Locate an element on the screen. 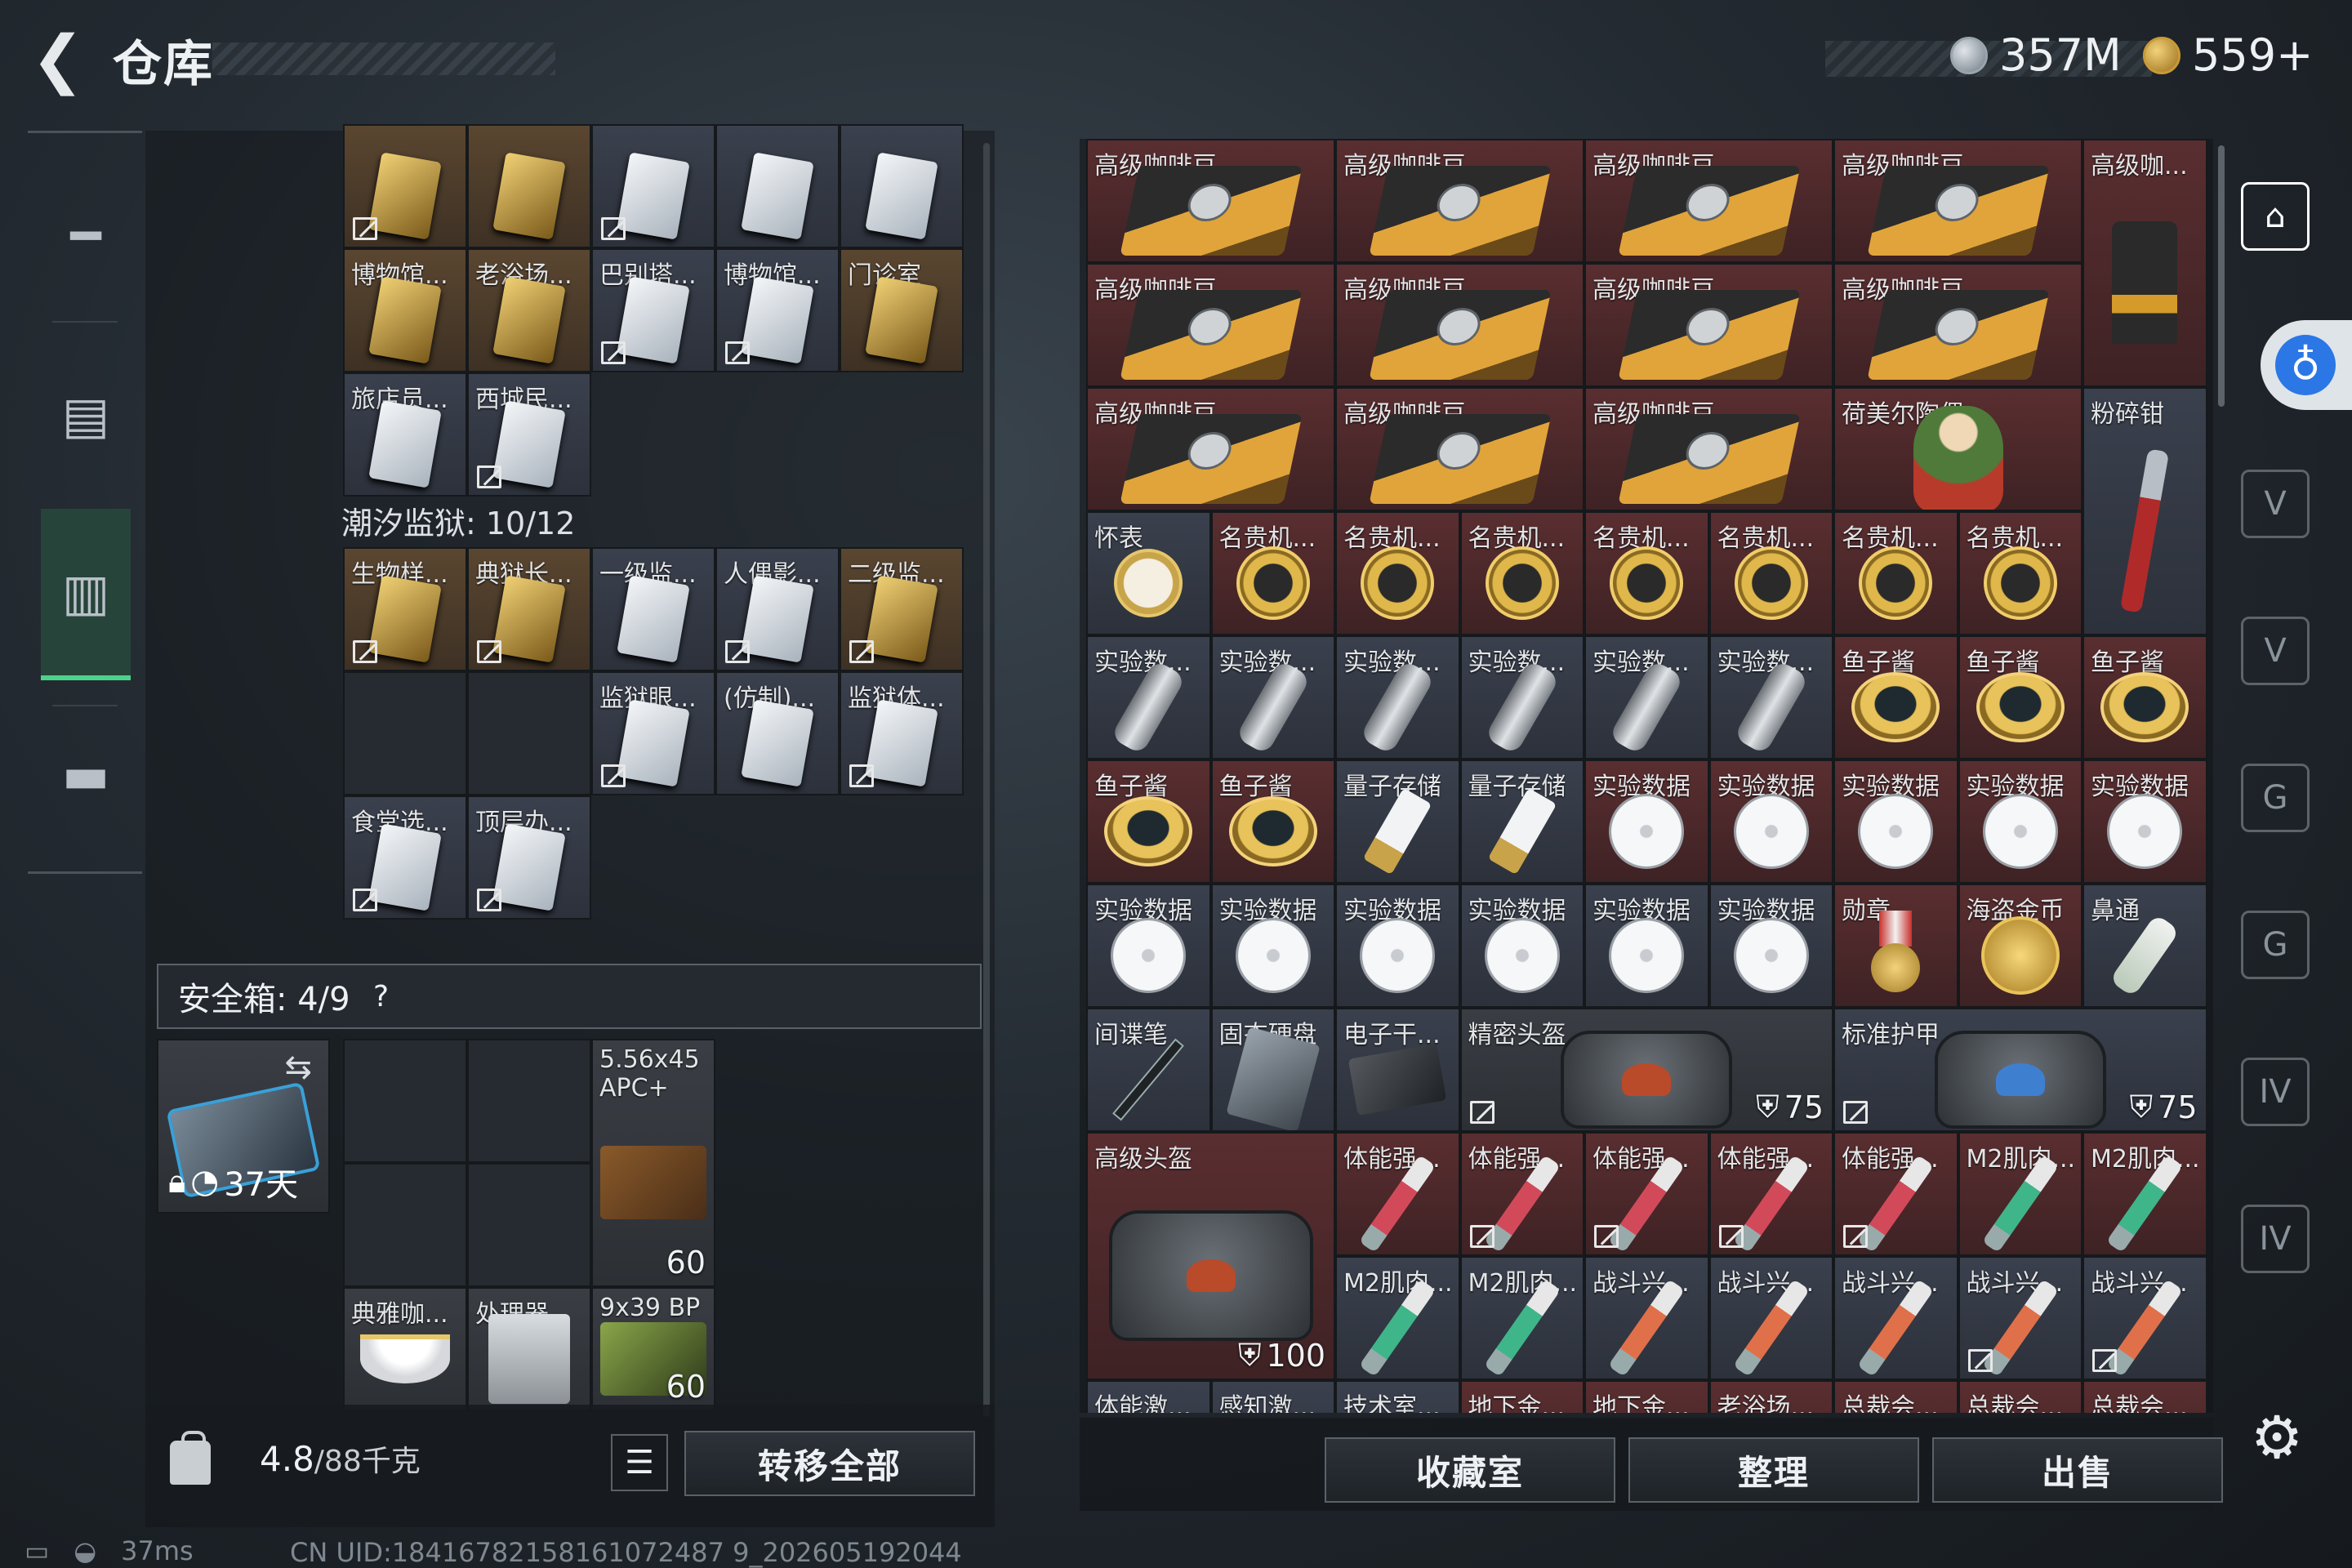  warehouse-item: 粉碎钳 is located at coordinates (2144, 511).